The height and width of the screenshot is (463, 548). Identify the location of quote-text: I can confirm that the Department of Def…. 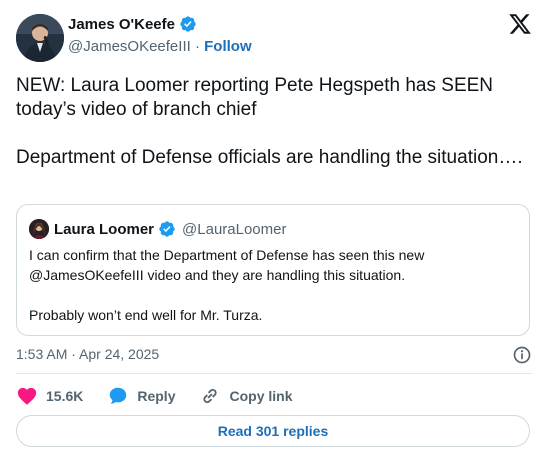
(227, 285).